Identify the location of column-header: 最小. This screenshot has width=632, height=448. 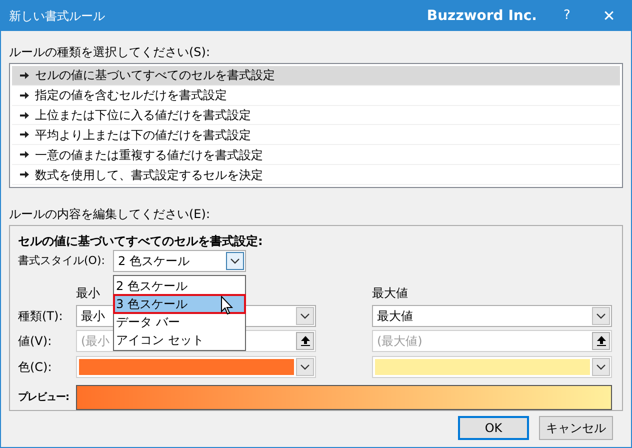
(88, 293).